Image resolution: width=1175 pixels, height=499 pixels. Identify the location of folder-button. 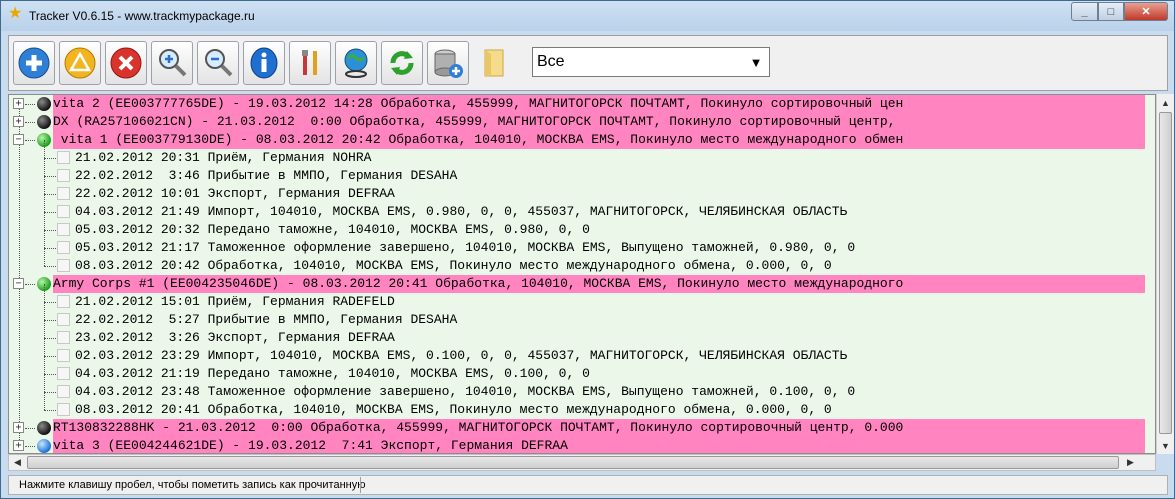
(494, 63).